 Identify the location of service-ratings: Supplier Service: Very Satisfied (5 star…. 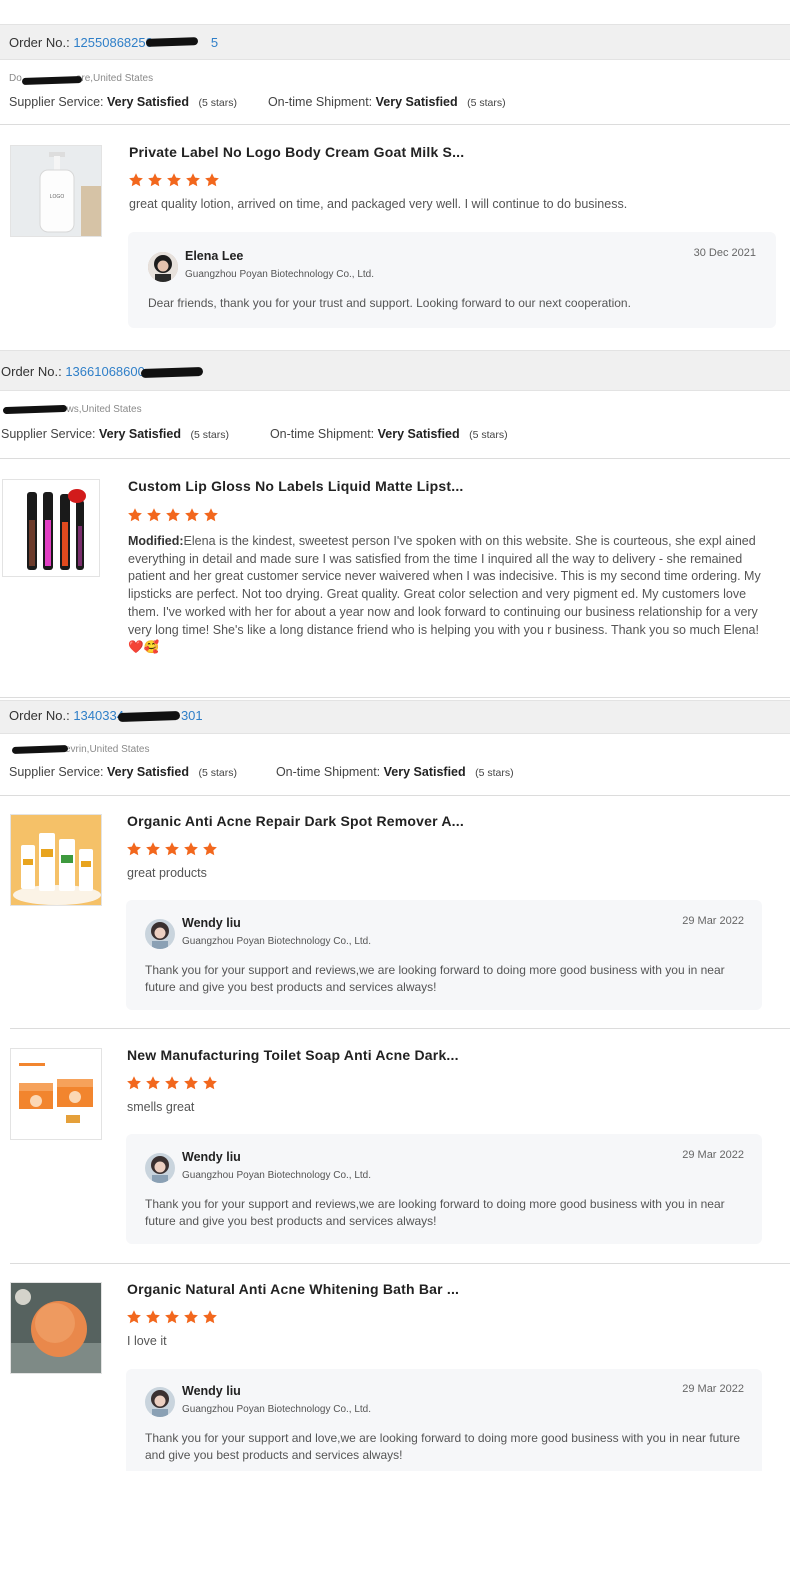
(257, 102).